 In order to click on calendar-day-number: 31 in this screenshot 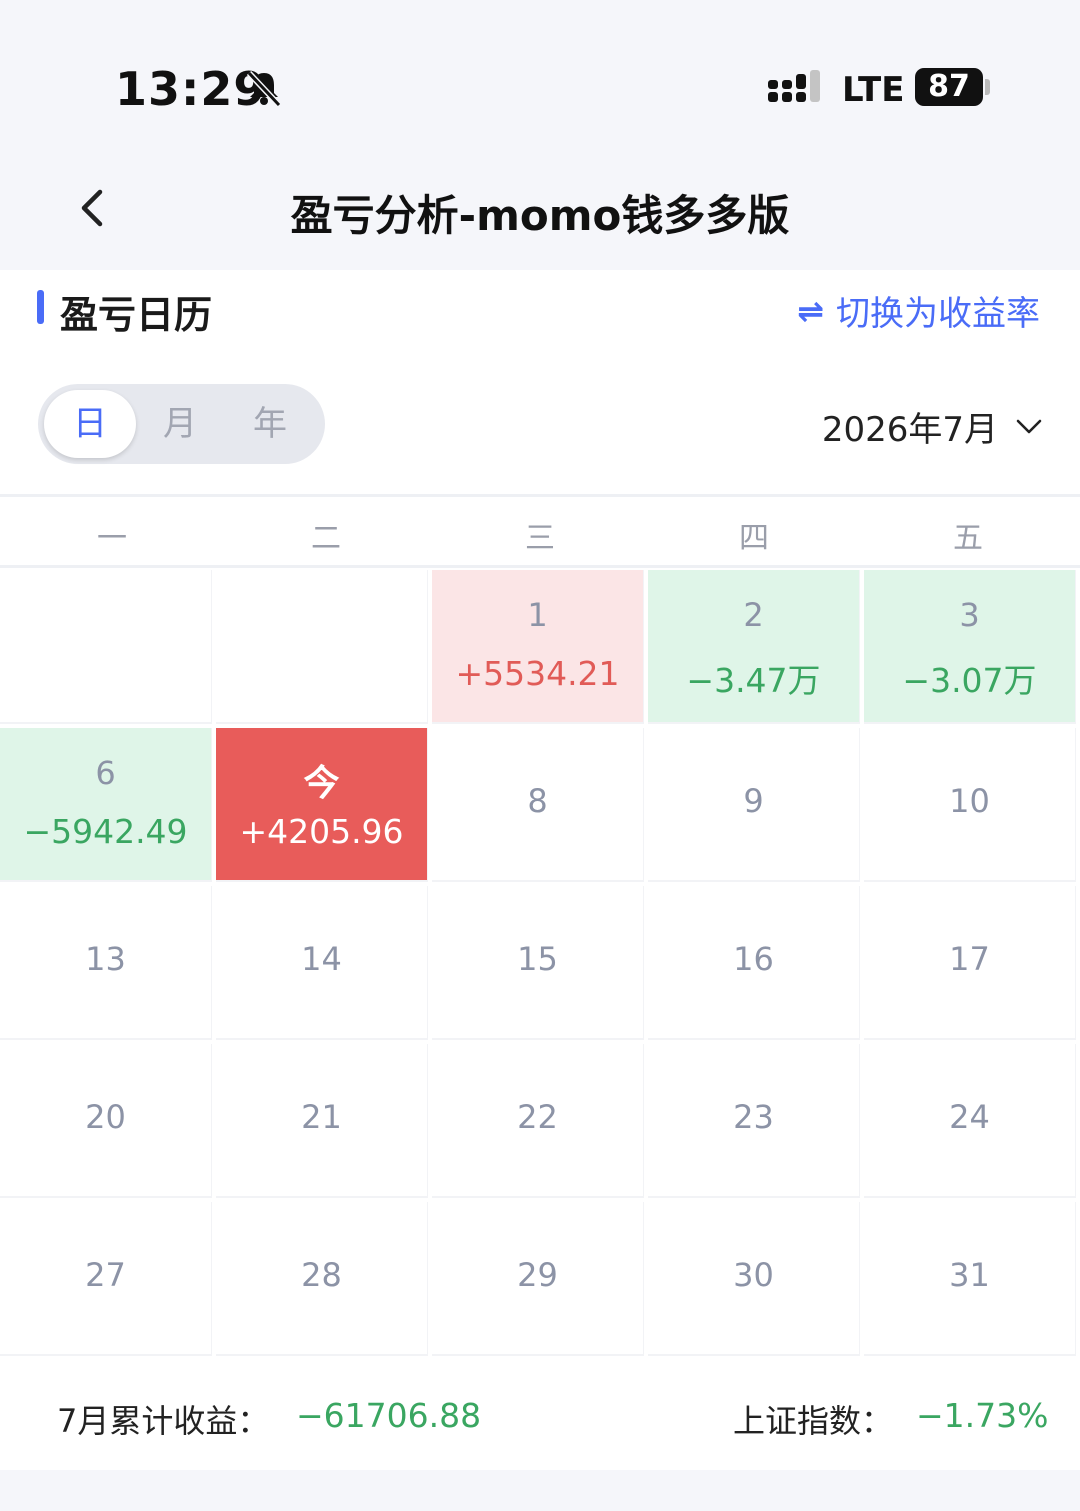, I will do `click(969, 1275)`.